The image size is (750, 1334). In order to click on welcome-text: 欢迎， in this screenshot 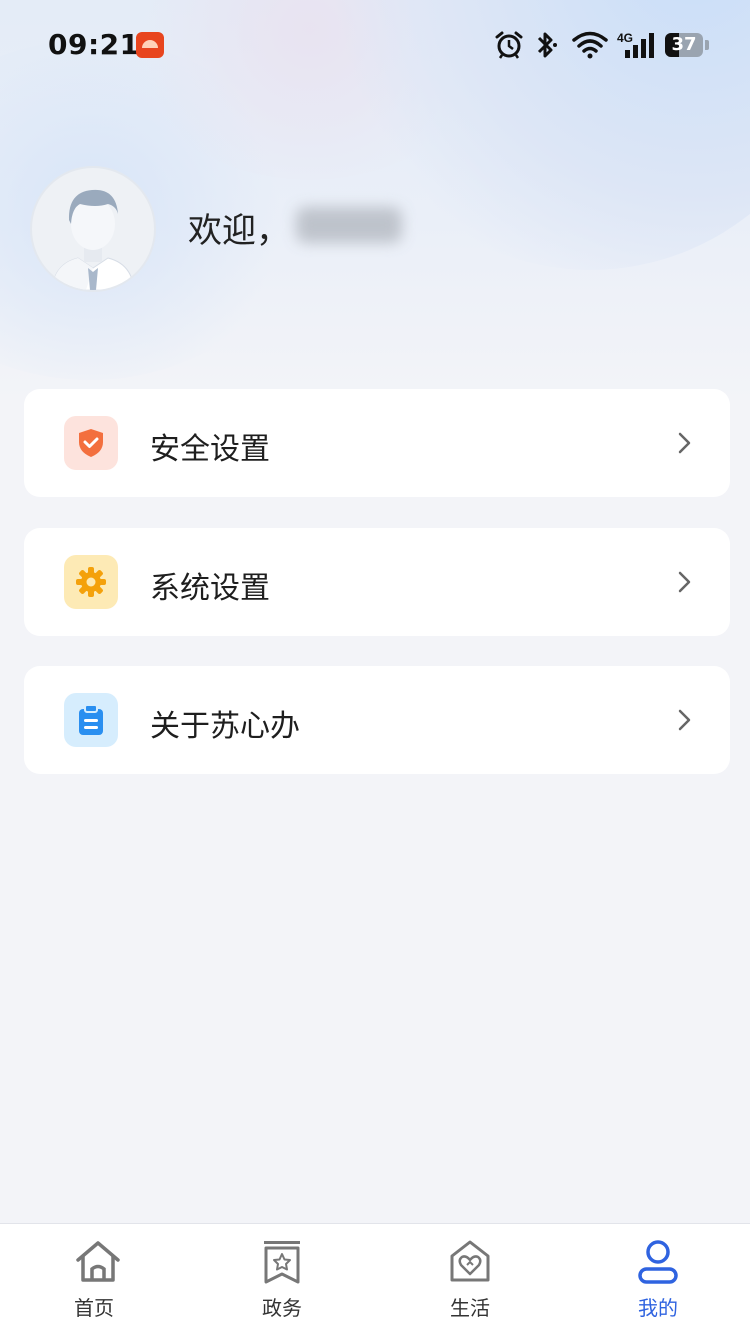, I will do `click(239, 231)`.